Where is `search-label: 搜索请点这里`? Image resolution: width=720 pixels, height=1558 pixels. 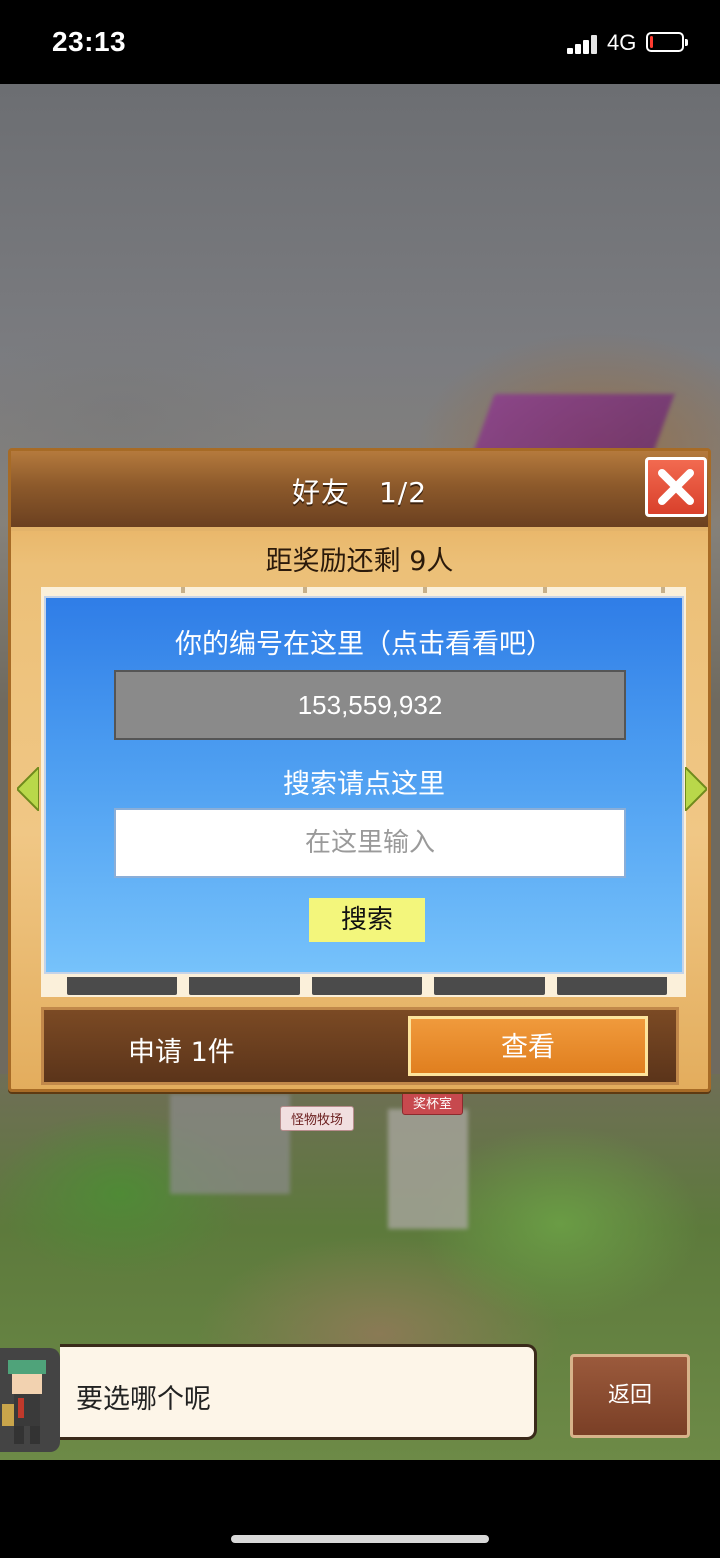
search-label: 搜索请点这里 is located at coordinates (364, 784).